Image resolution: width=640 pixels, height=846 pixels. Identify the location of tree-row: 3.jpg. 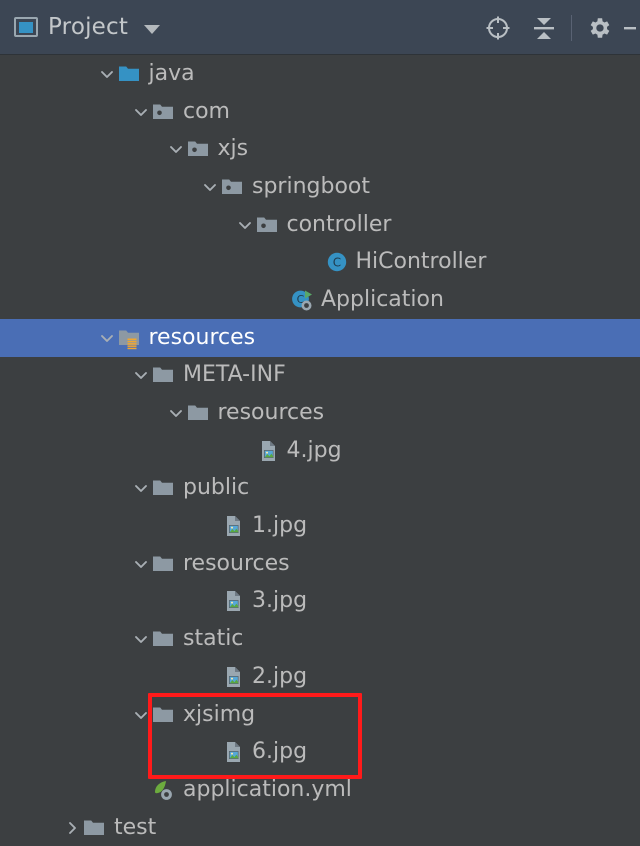
(320, 602).